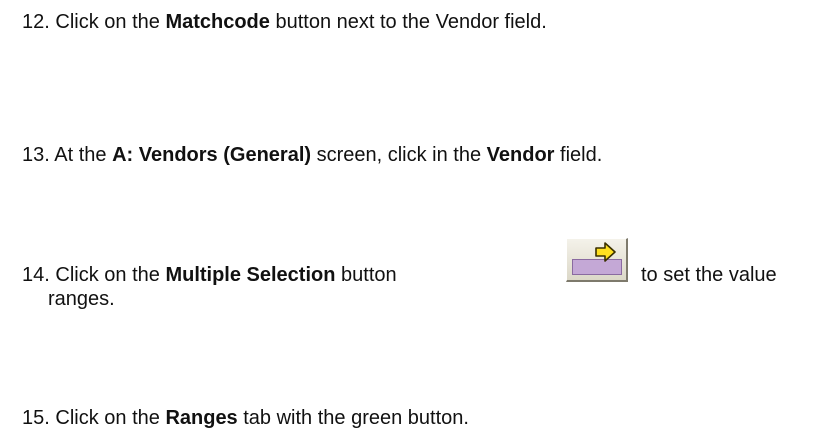 Image resolution: width=830 pixels, height=447 pixels. Describe the element at coordinates (581, 155) in the screenshot. I see `step-text: field.` at that location.